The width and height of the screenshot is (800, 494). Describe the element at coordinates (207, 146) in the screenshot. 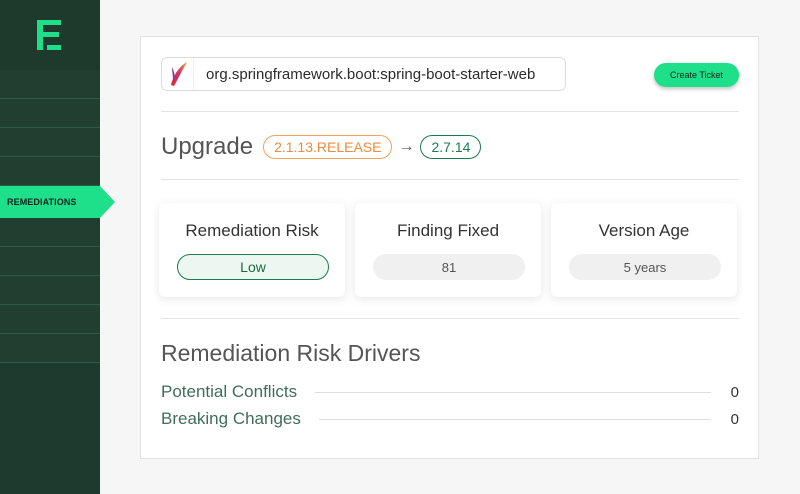

I see `upgrade-title: Upgrade` at that location.